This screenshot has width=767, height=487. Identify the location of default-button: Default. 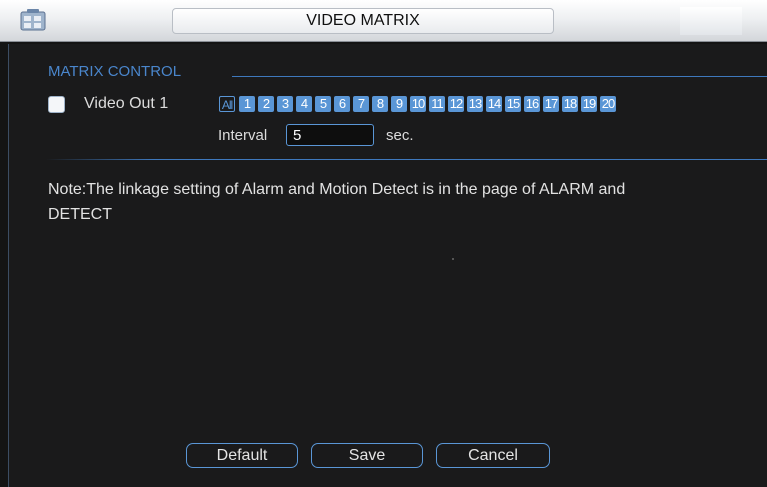
(242, 455).